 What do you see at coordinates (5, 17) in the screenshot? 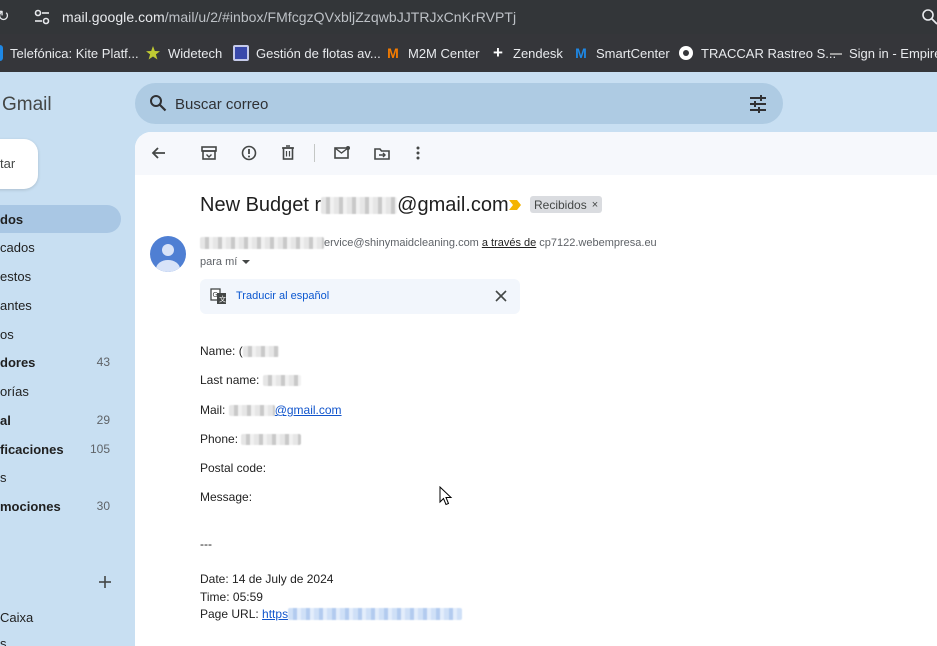
I see `reload-icon: ↻` at bounding box center [5, 17].